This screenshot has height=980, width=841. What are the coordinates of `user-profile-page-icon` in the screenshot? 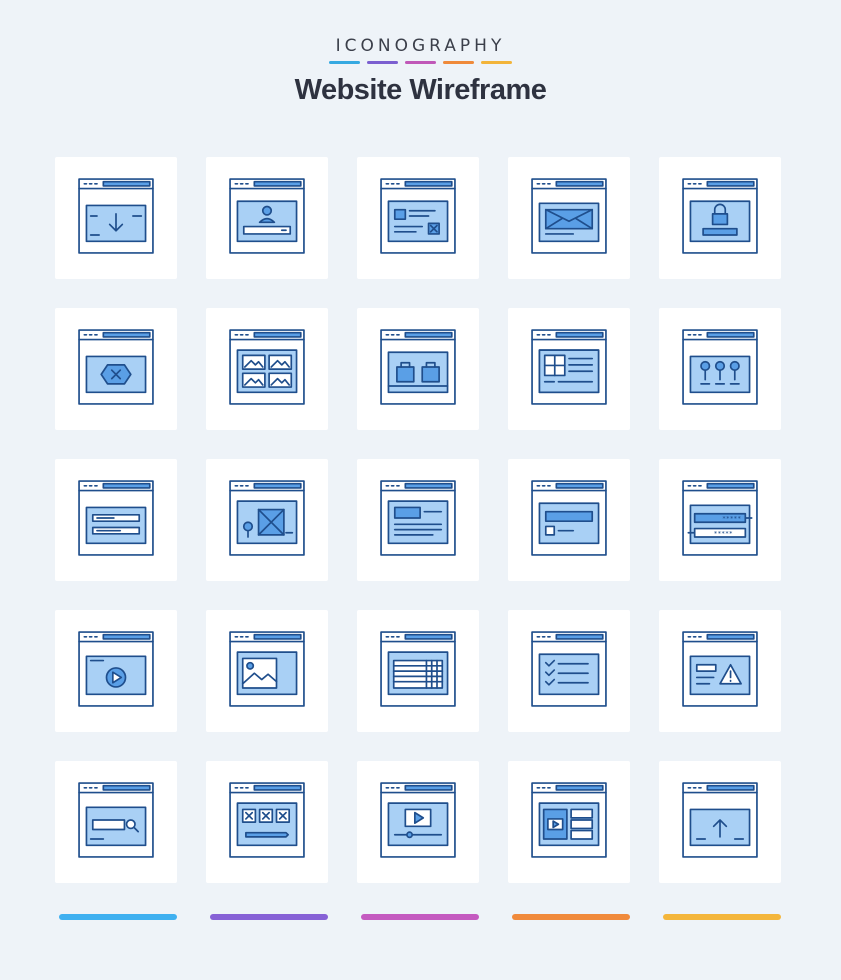 It's located at (267, 218).